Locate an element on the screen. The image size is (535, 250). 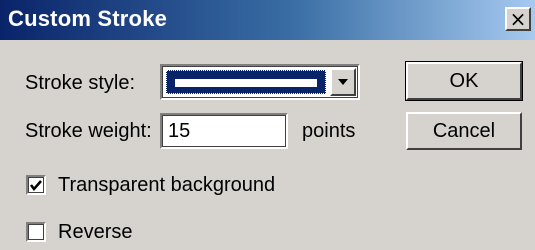
chevron-down-icon is located at coordinates (343, 82).